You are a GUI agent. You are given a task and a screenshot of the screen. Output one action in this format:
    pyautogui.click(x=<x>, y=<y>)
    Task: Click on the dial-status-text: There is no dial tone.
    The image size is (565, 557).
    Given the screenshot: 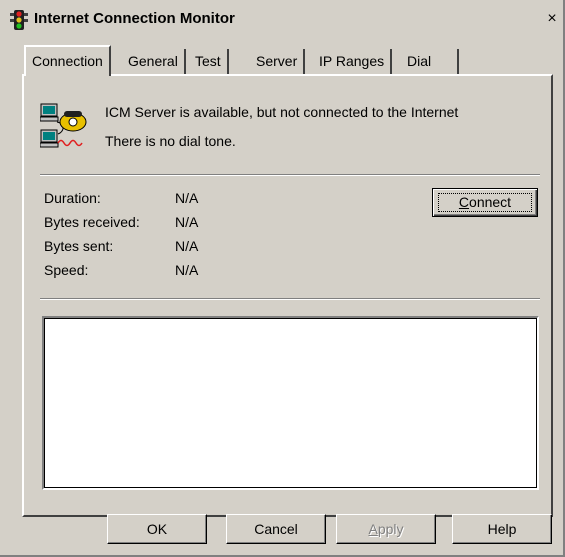 What is the action you would take?
    pyautogui.click(x=170, y=141)
    